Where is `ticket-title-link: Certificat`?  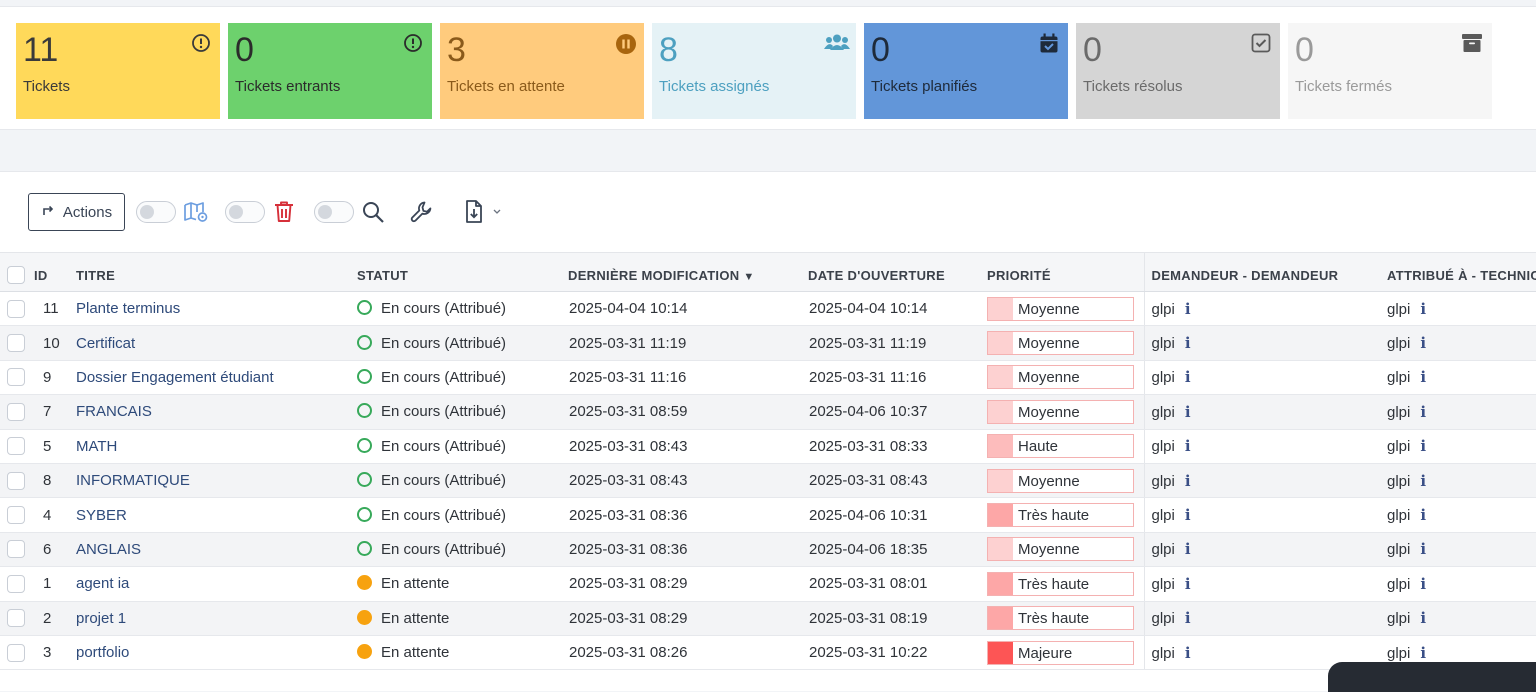 ticket-title-link: Certificat is located at coordinates (105, 343).